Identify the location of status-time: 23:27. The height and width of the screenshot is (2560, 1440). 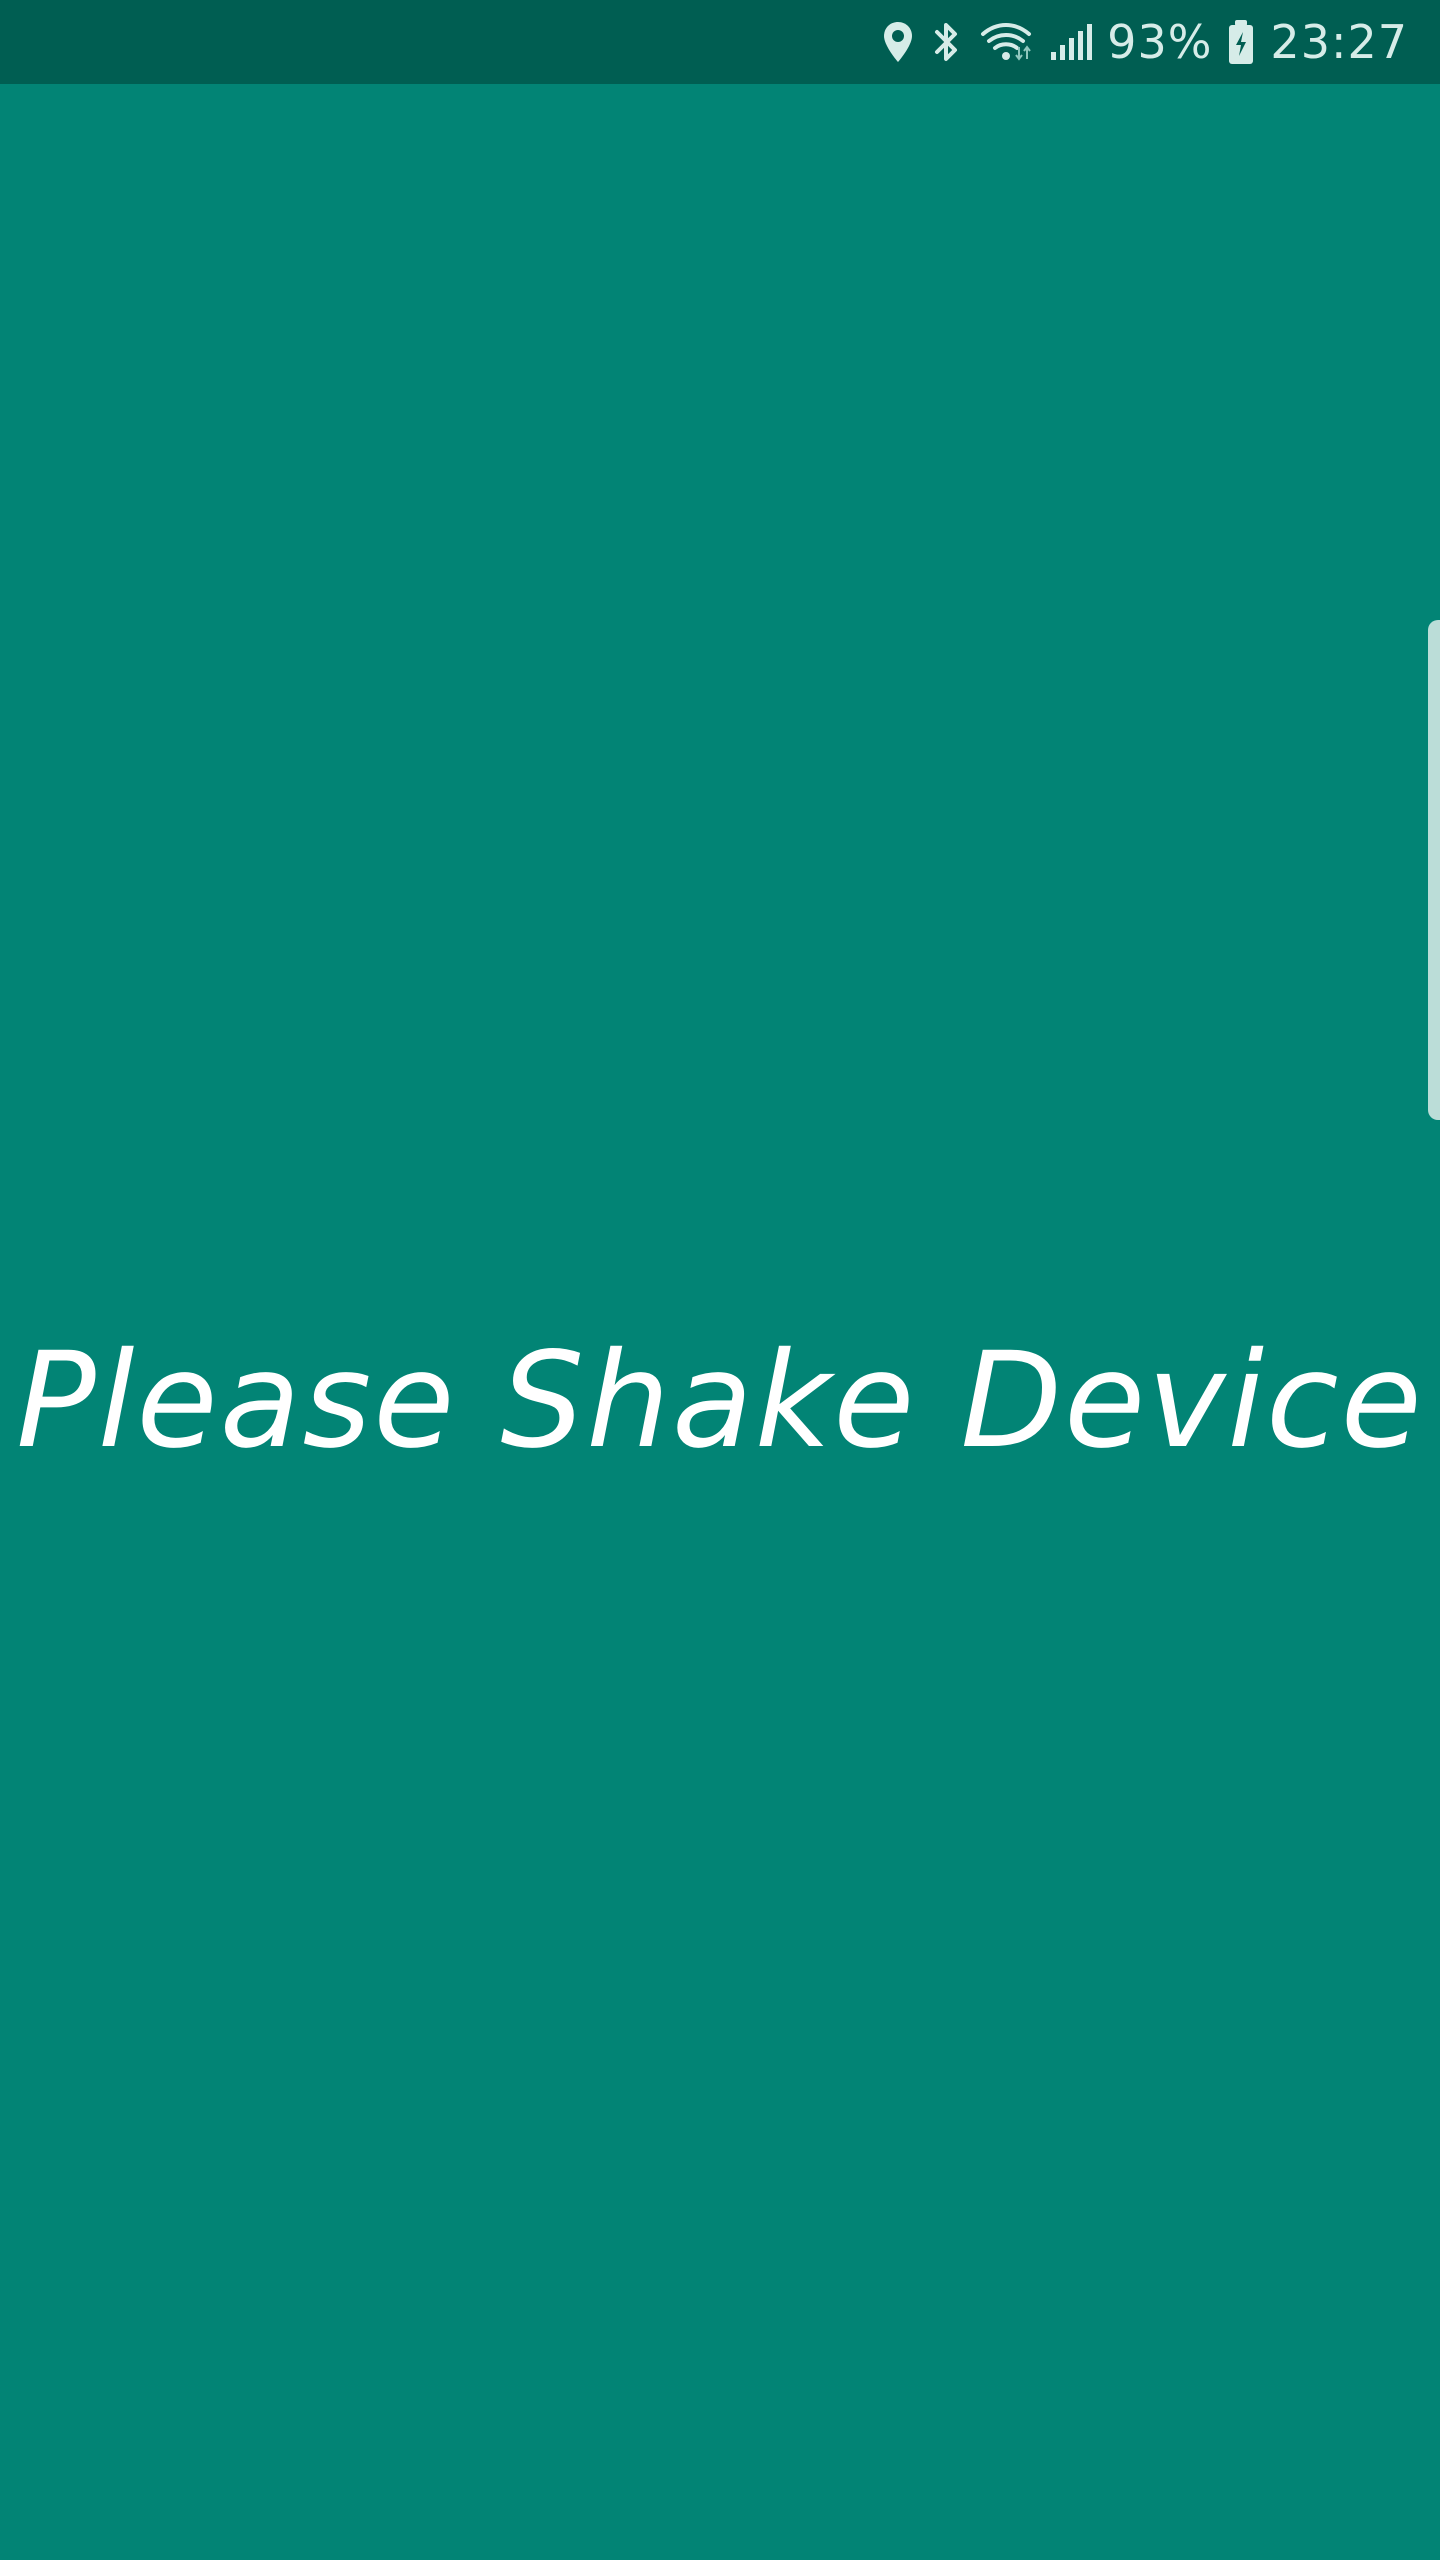
(1339, 42).